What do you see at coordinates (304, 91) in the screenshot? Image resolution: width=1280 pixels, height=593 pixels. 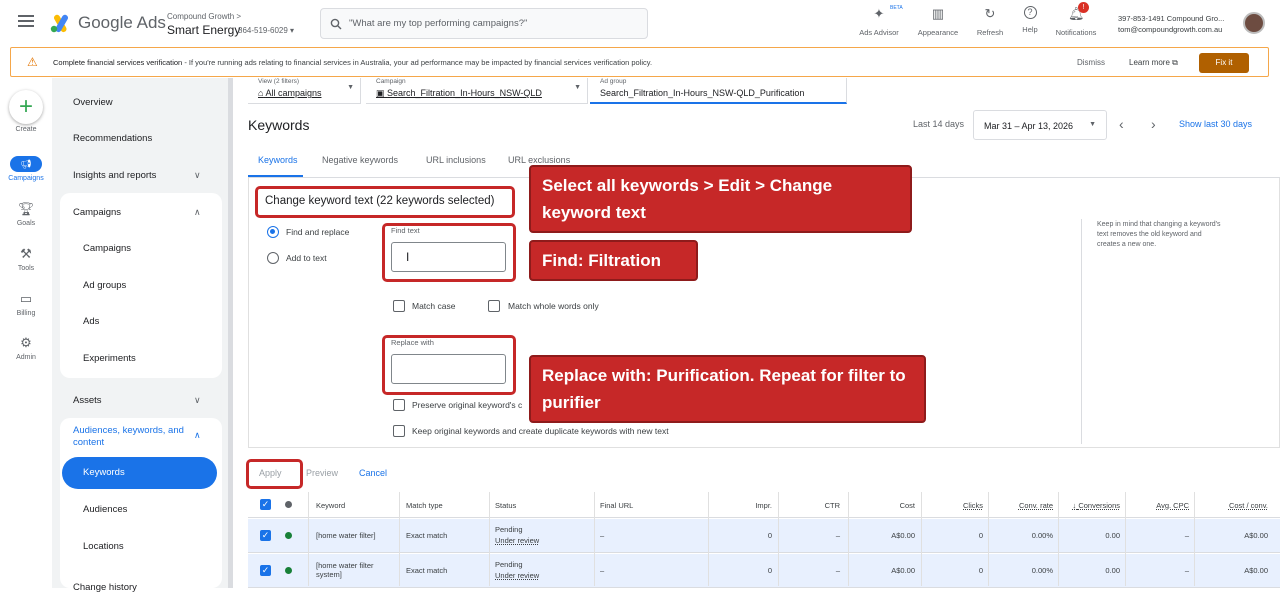 I see `view-filter: View (2 filters) ⌂ All campaigns ▼` at bounding box center [304, 91].